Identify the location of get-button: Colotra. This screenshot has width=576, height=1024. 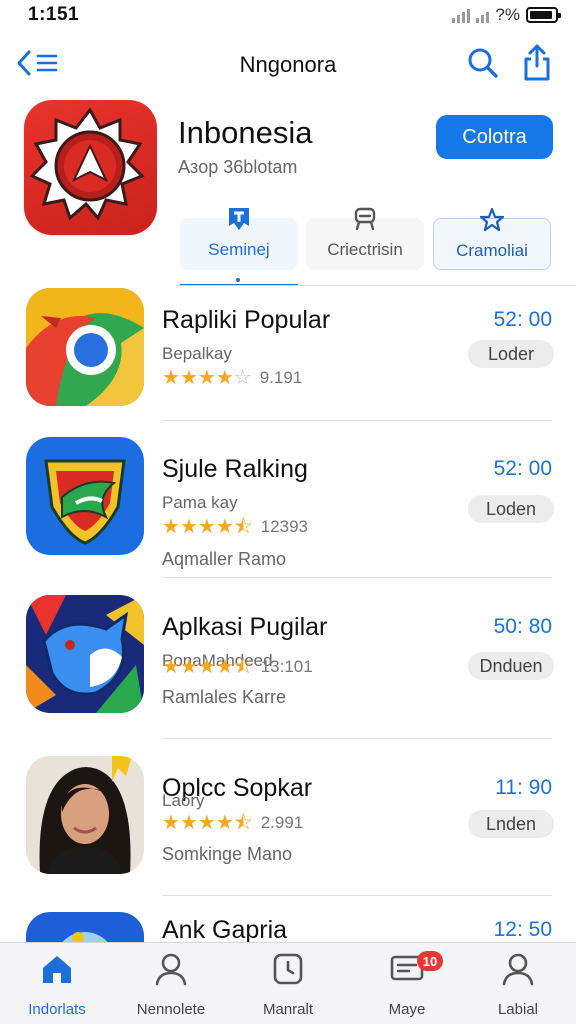
(494, 137).